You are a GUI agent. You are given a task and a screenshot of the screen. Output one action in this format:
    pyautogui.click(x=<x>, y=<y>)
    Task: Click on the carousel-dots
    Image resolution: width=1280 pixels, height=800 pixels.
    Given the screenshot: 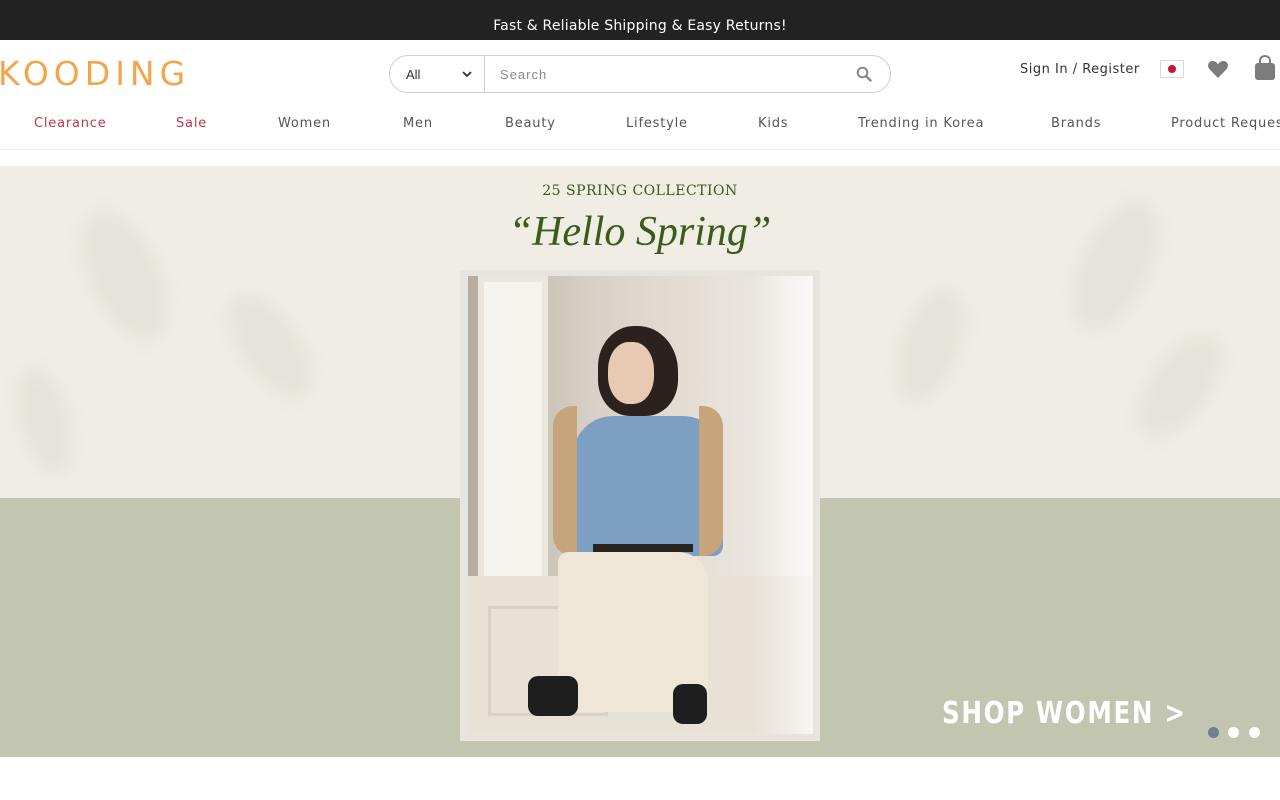 What is the action you would take?
    pyautogui.click(x=1238, y=733)
    